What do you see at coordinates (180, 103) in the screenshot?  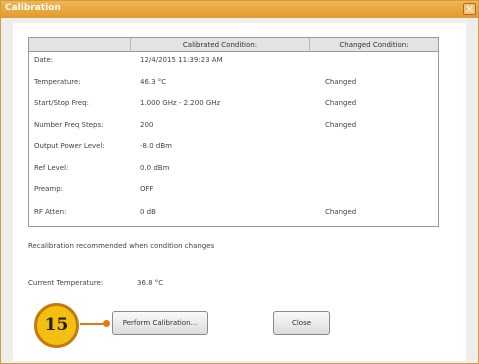 I see `row-value: 1.000 GHz - 2.200 GHz` at bounding box center [180, 103].